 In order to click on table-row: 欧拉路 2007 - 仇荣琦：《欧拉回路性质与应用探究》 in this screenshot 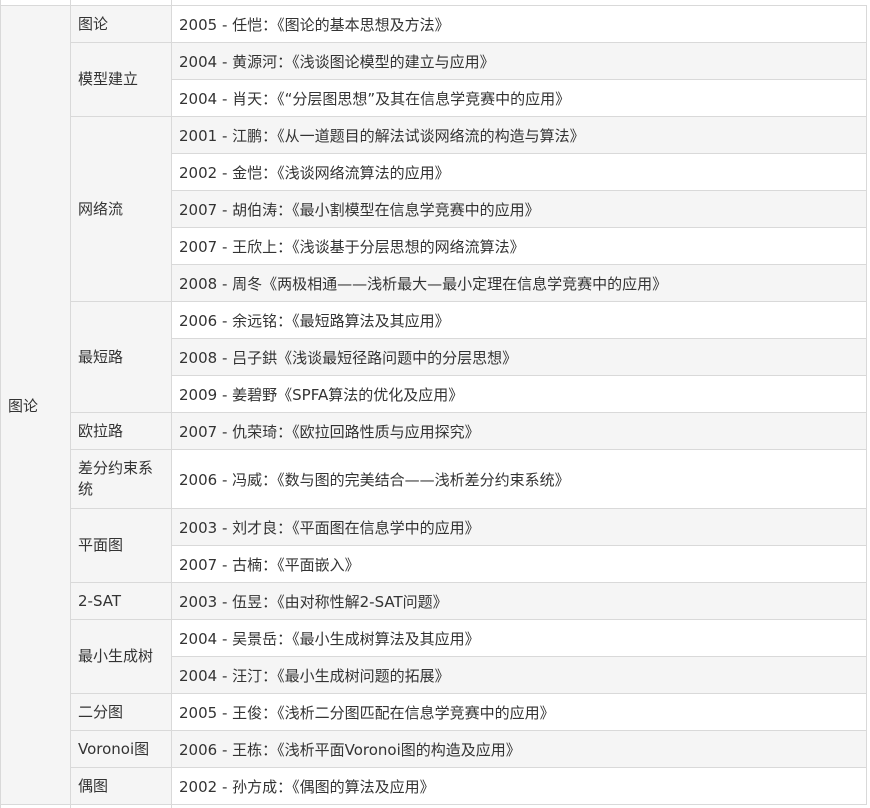, I will do `click(434, 431)`.